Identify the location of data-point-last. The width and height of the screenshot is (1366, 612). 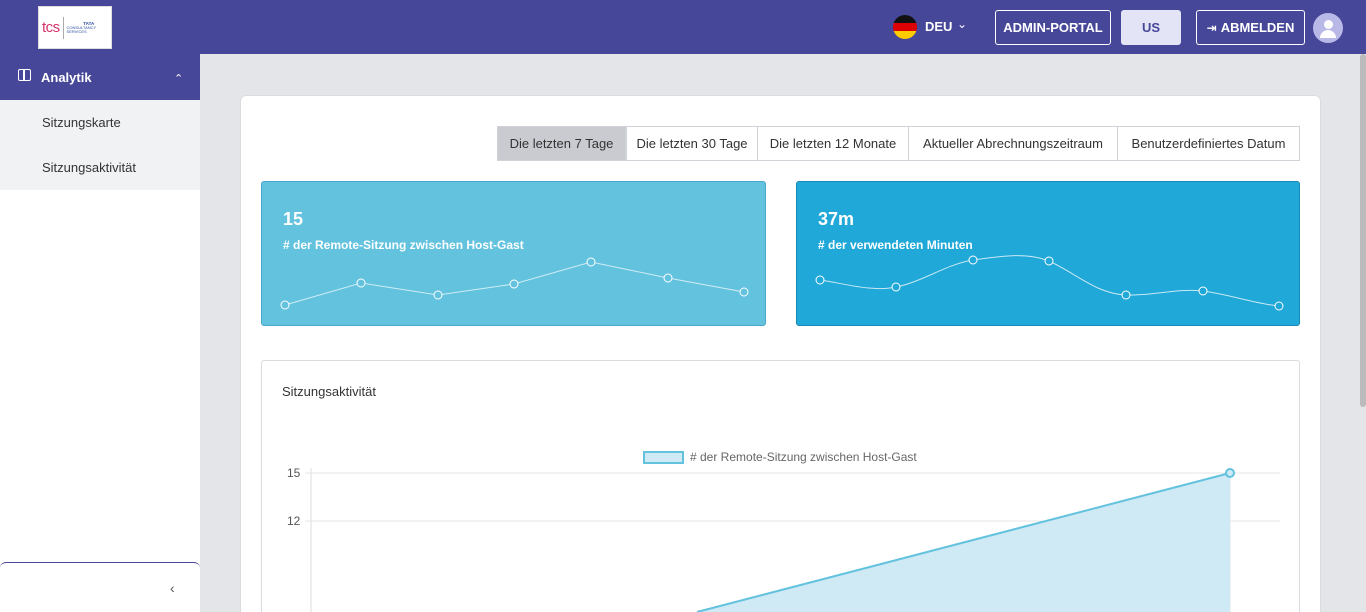
(1230, 473).